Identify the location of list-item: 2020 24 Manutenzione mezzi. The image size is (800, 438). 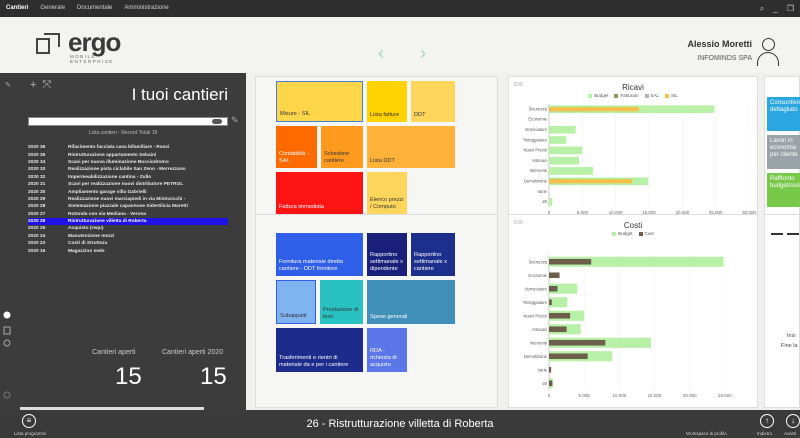
(128, 236).